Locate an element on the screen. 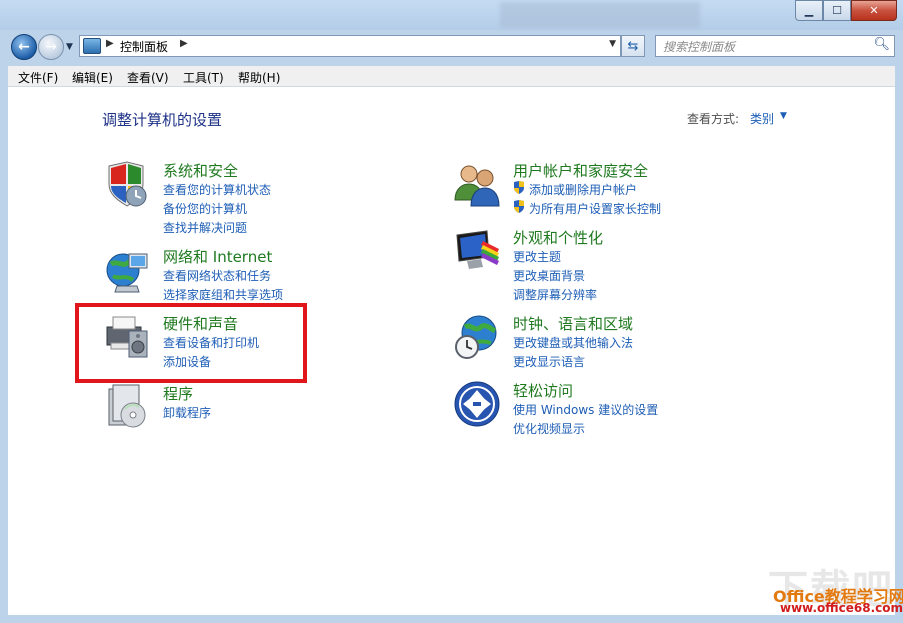  appearance-monitor-icon is located at coordinates (477, 251).